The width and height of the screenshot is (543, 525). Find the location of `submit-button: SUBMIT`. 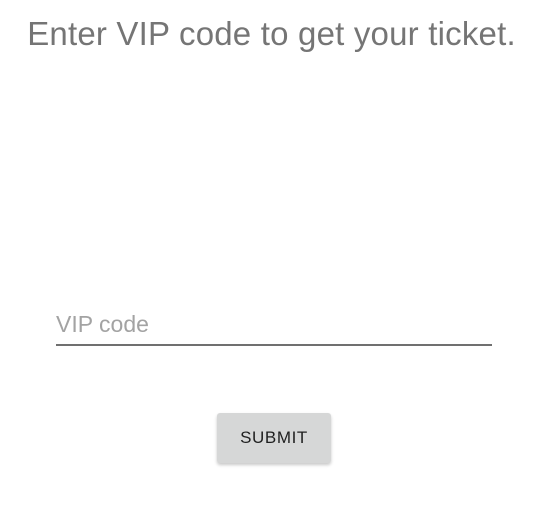

submit-button: SUBMIT is located at coordinates (274, 438).